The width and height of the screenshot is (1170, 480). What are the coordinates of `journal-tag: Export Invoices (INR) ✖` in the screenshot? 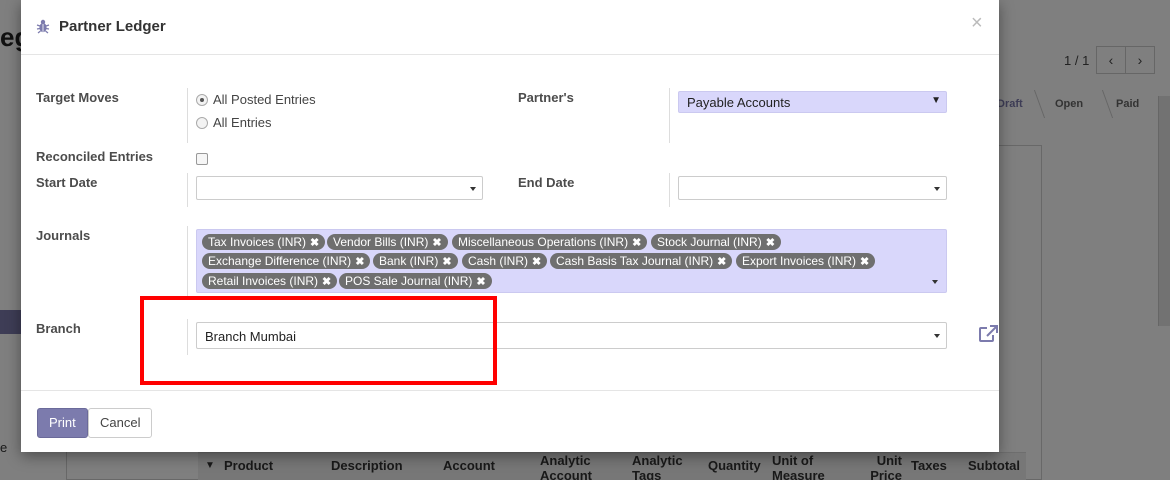 It's located at (806, 261).